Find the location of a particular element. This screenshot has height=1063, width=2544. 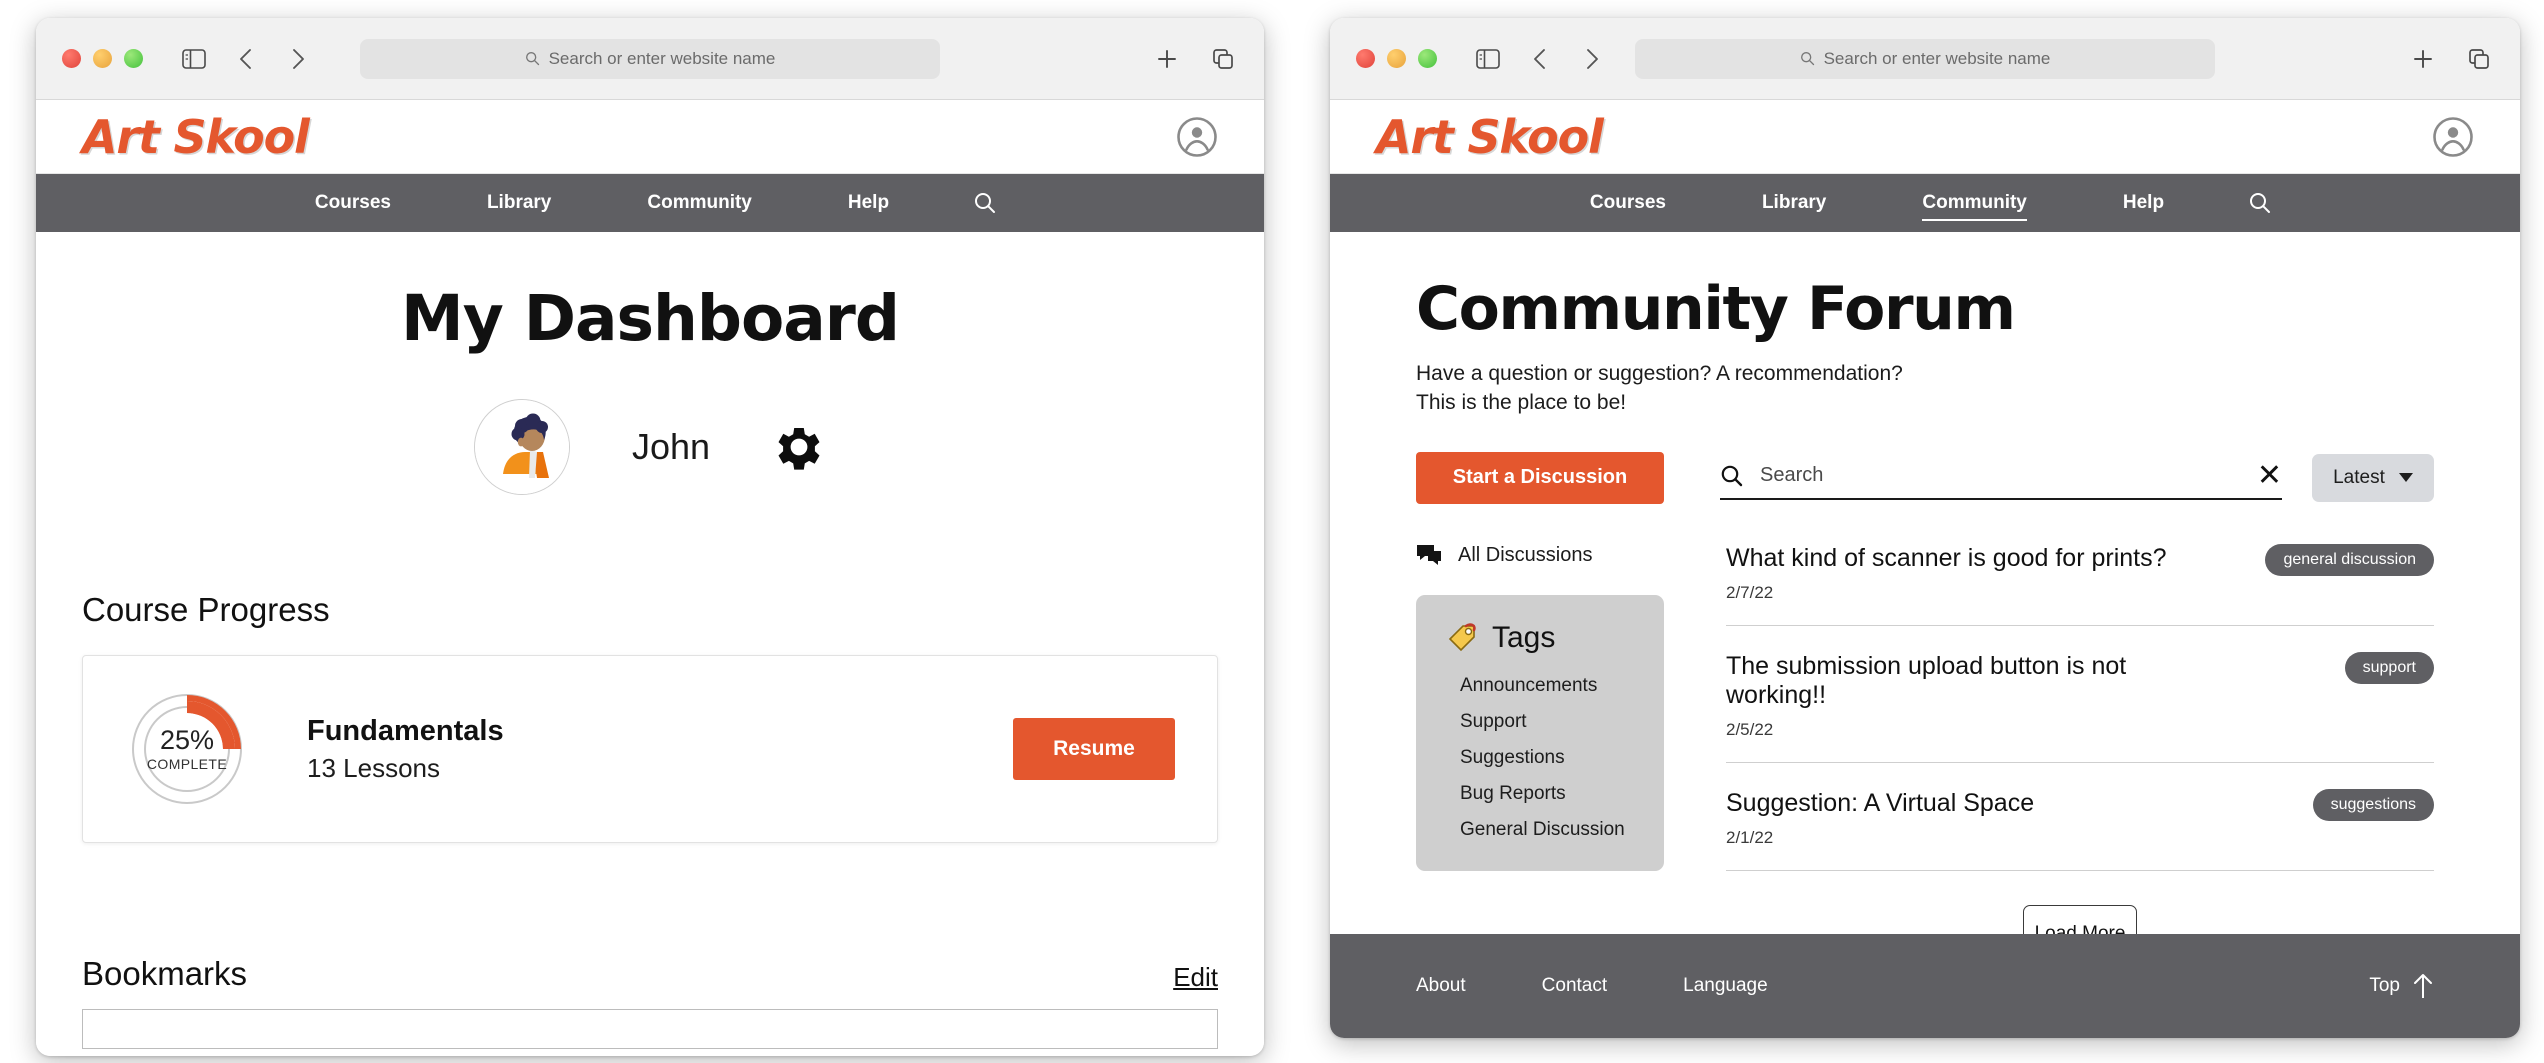

sort-dropdown-label: Latest is located at coordinates (2359, 477).